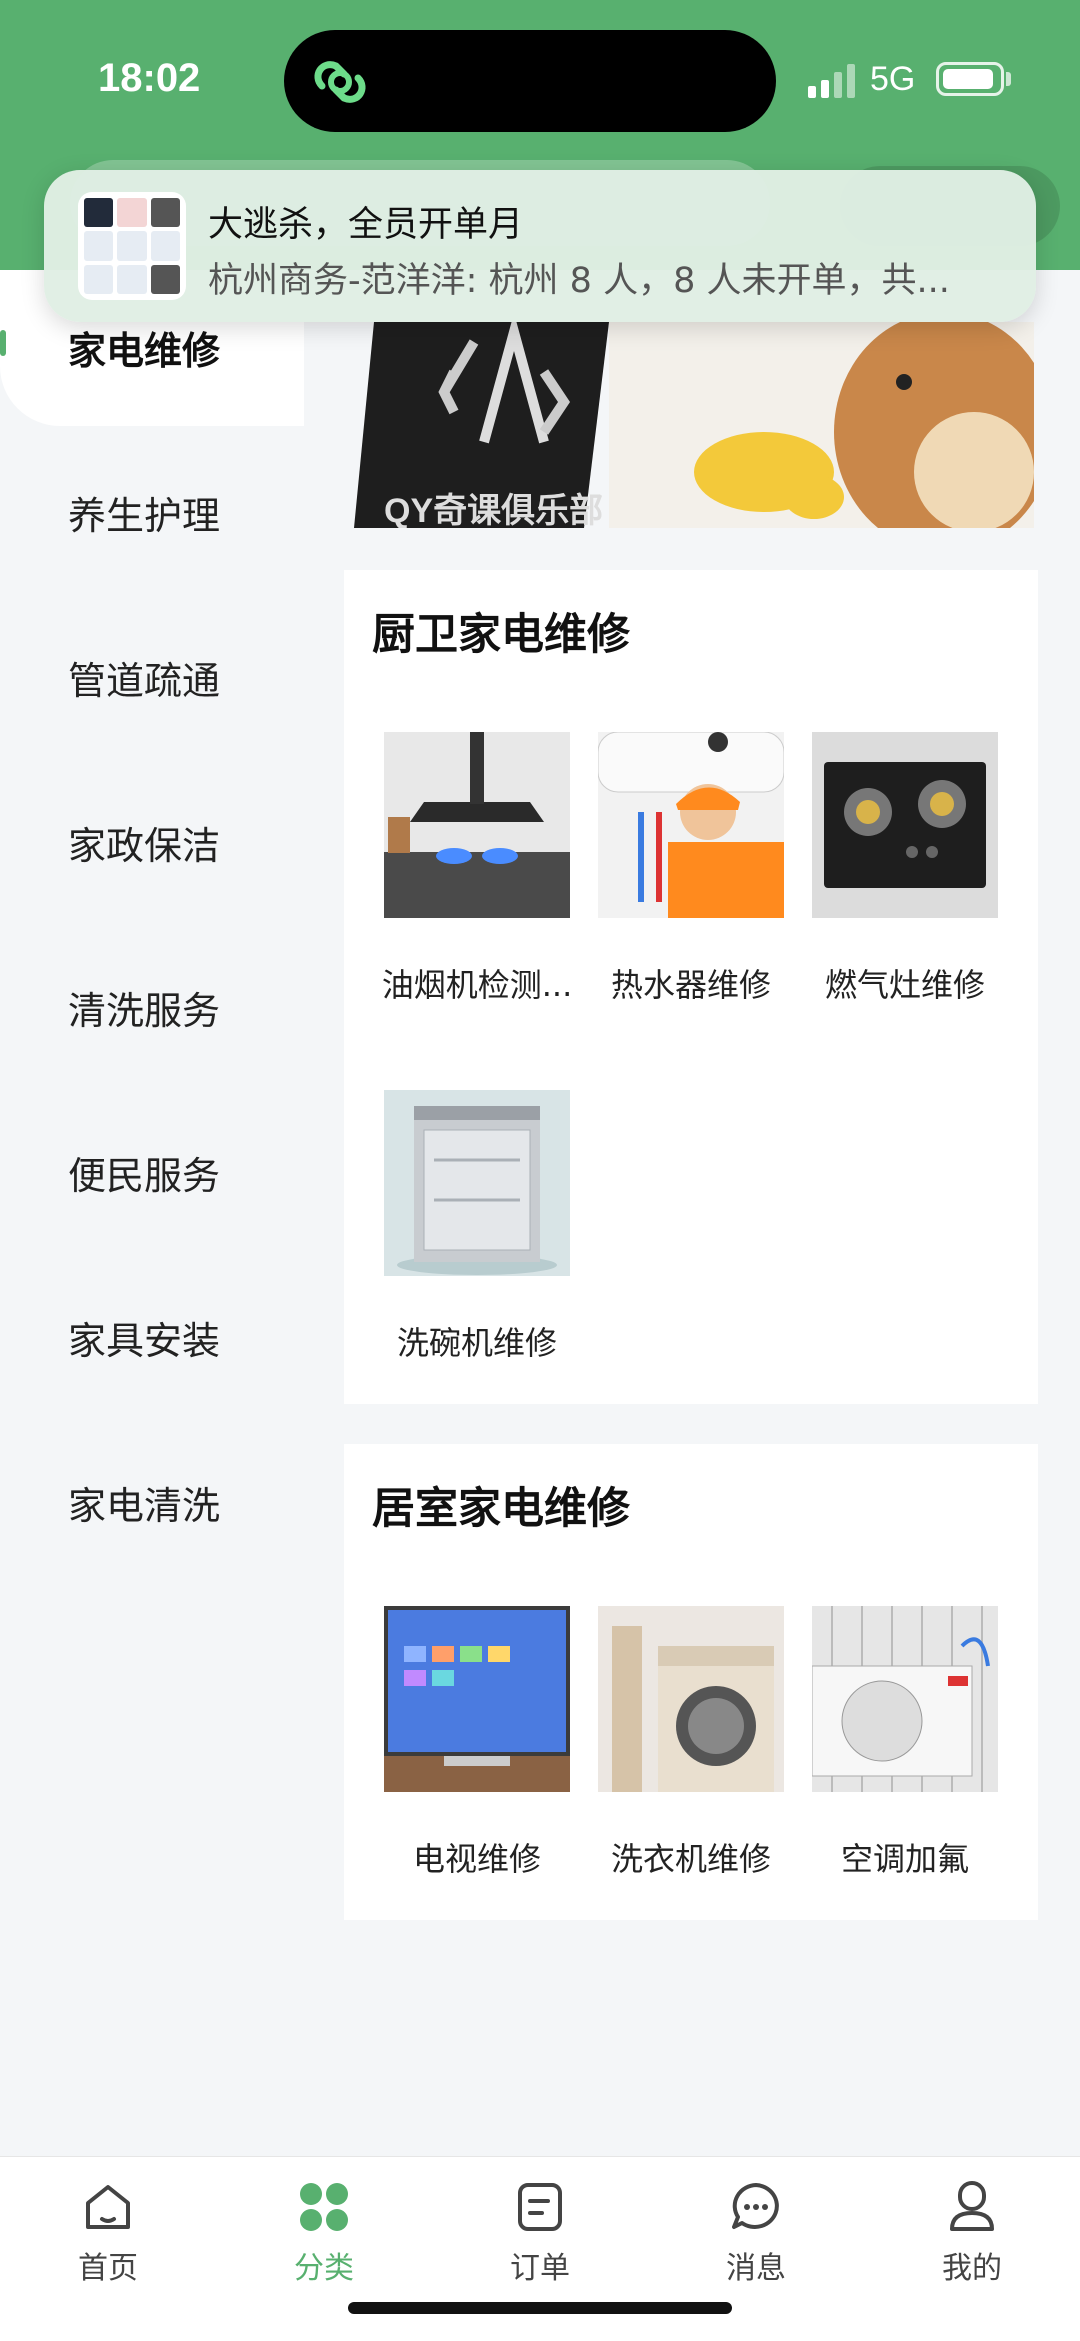  I want to click on dishwasher-image, so click(477, 1183).